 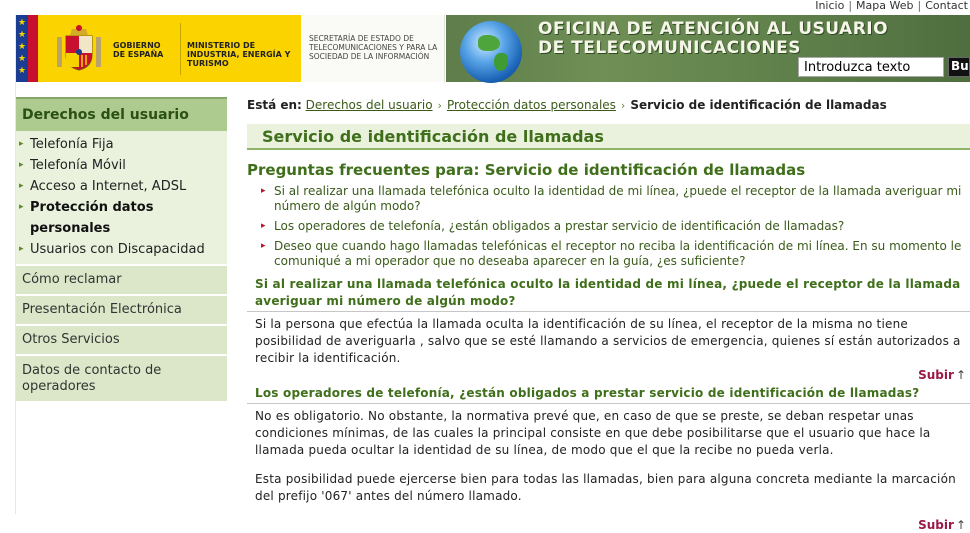 I want to click on sidebar-item-proteccion-datos: ▸ Protección datos personales, so click(x=121, y=218).